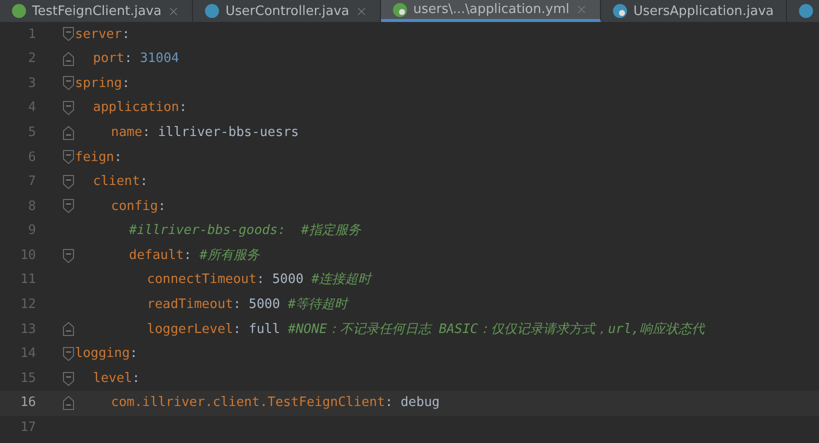 This screenshot has width=819, height=443. Describe the element at coordinates (27, 329) in the screenshot. I see `line-number: 13` at that location.